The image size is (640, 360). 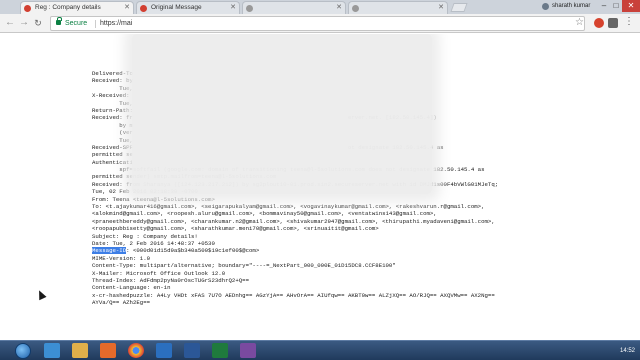 I want to click on browser-toolbar: ← → ↻ Secure https://mai, so click(x=320, y=23).